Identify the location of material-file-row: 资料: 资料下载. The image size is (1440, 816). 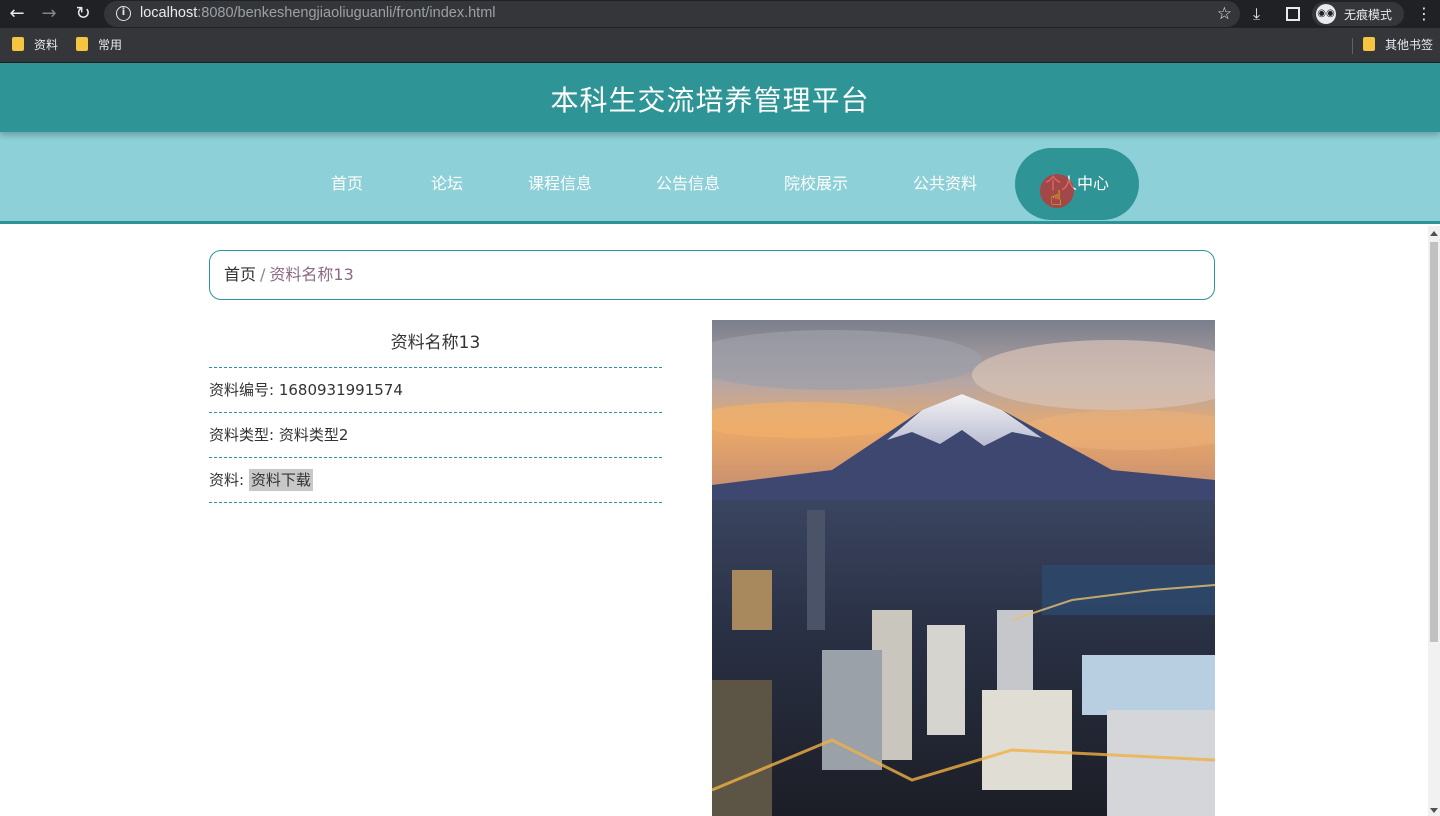
(435, 480).